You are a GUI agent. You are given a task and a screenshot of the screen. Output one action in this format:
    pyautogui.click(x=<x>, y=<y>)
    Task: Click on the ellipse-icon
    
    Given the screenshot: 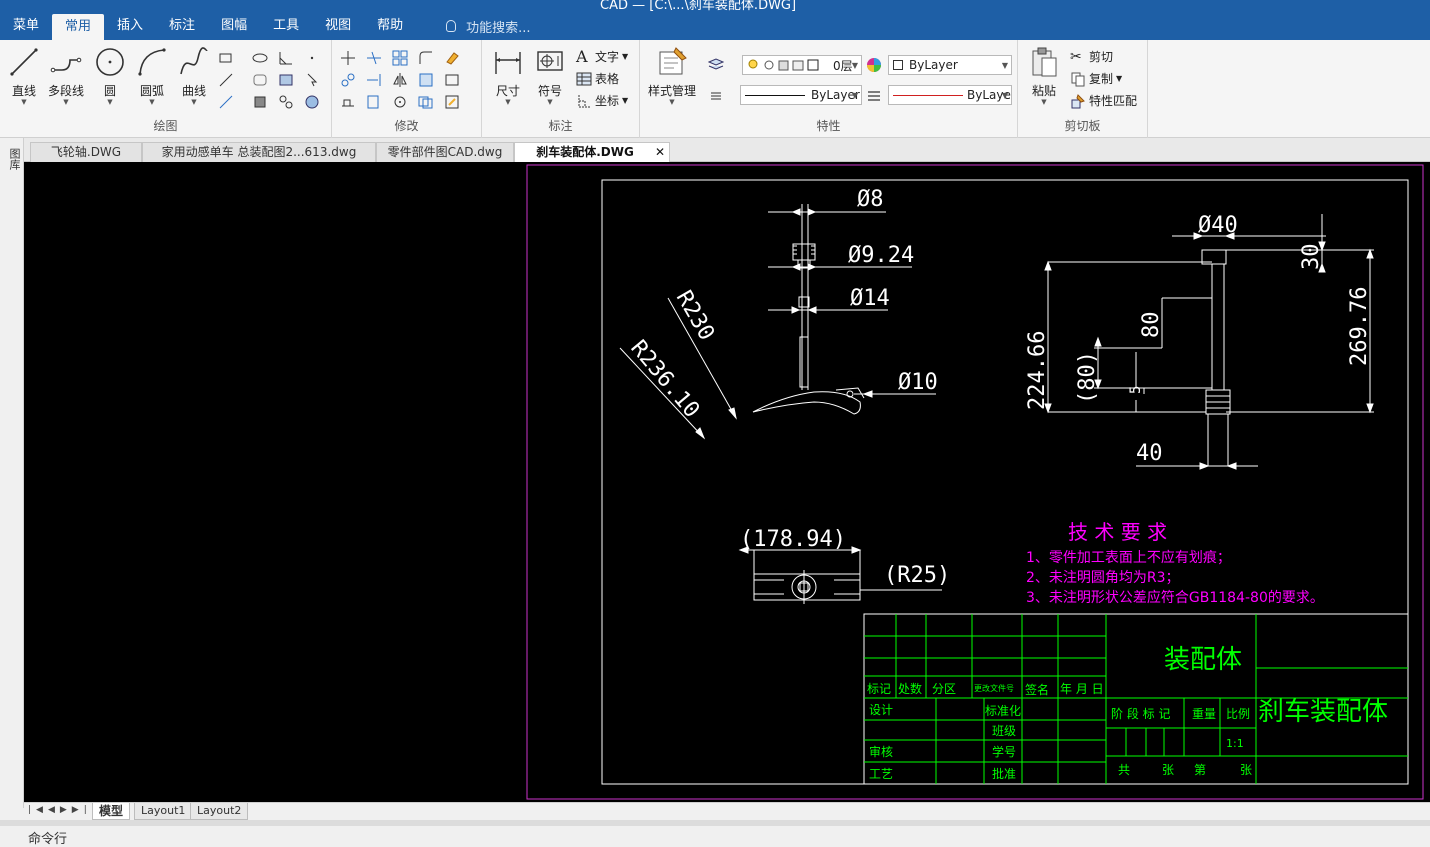 What is the action you would take?
    pyautogui.click(x=260, y=58)
    